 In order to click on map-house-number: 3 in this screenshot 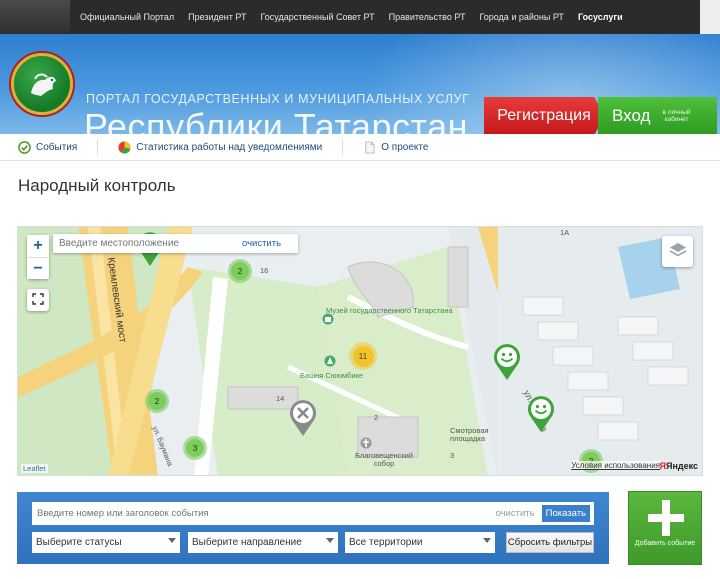, I will do `click(452, 455)`.